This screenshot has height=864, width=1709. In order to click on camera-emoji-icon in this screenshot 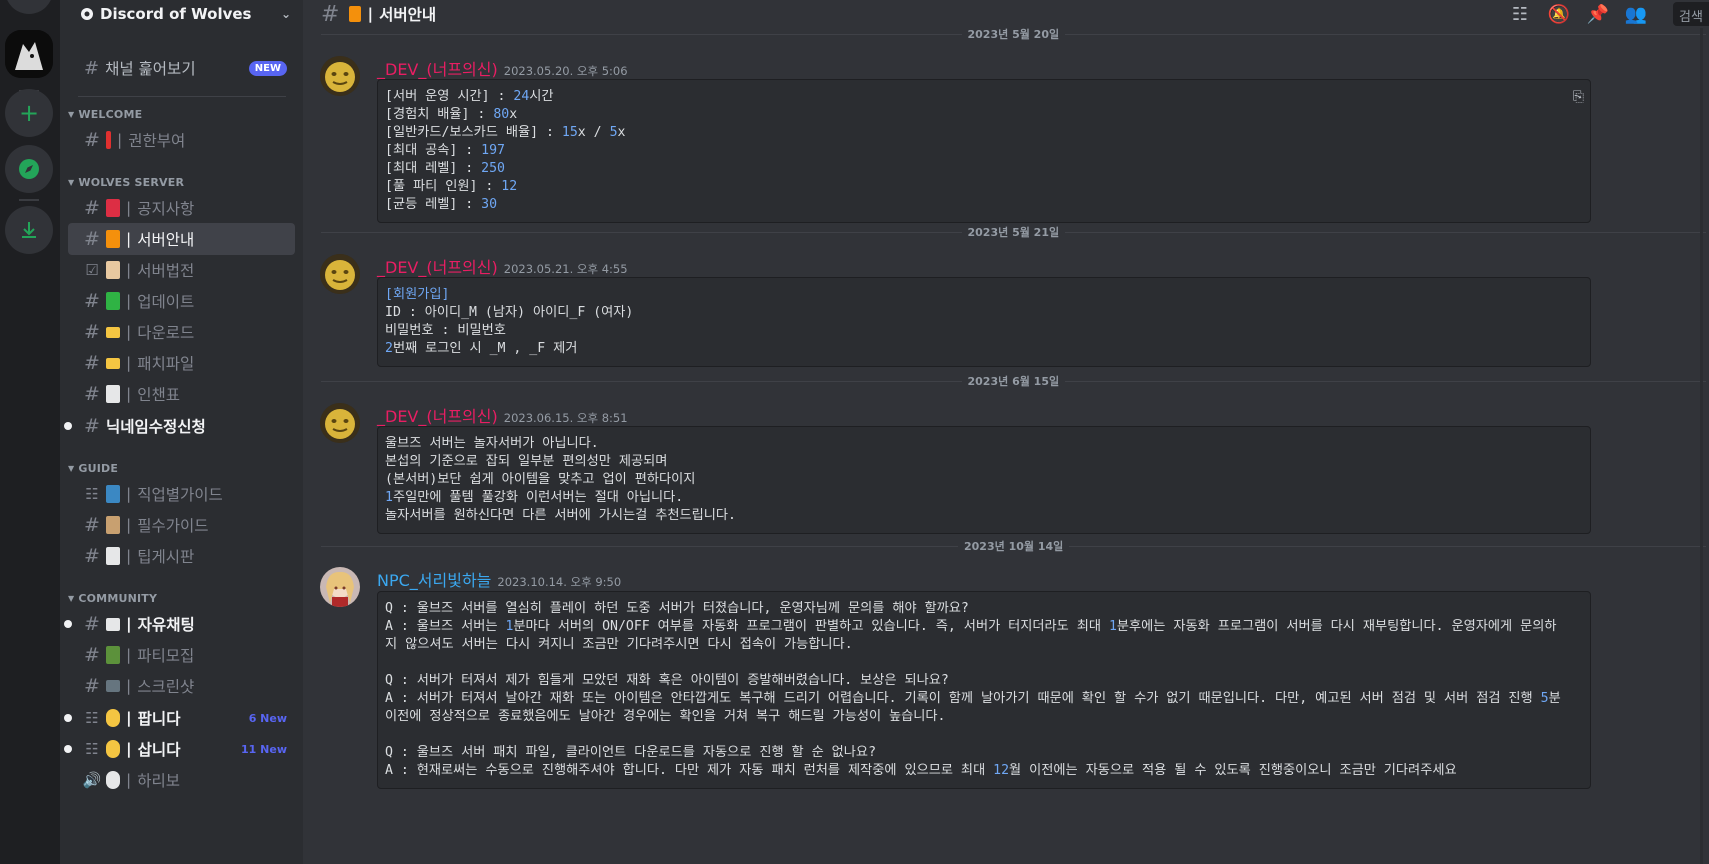, I will do `click(113, 686)`.